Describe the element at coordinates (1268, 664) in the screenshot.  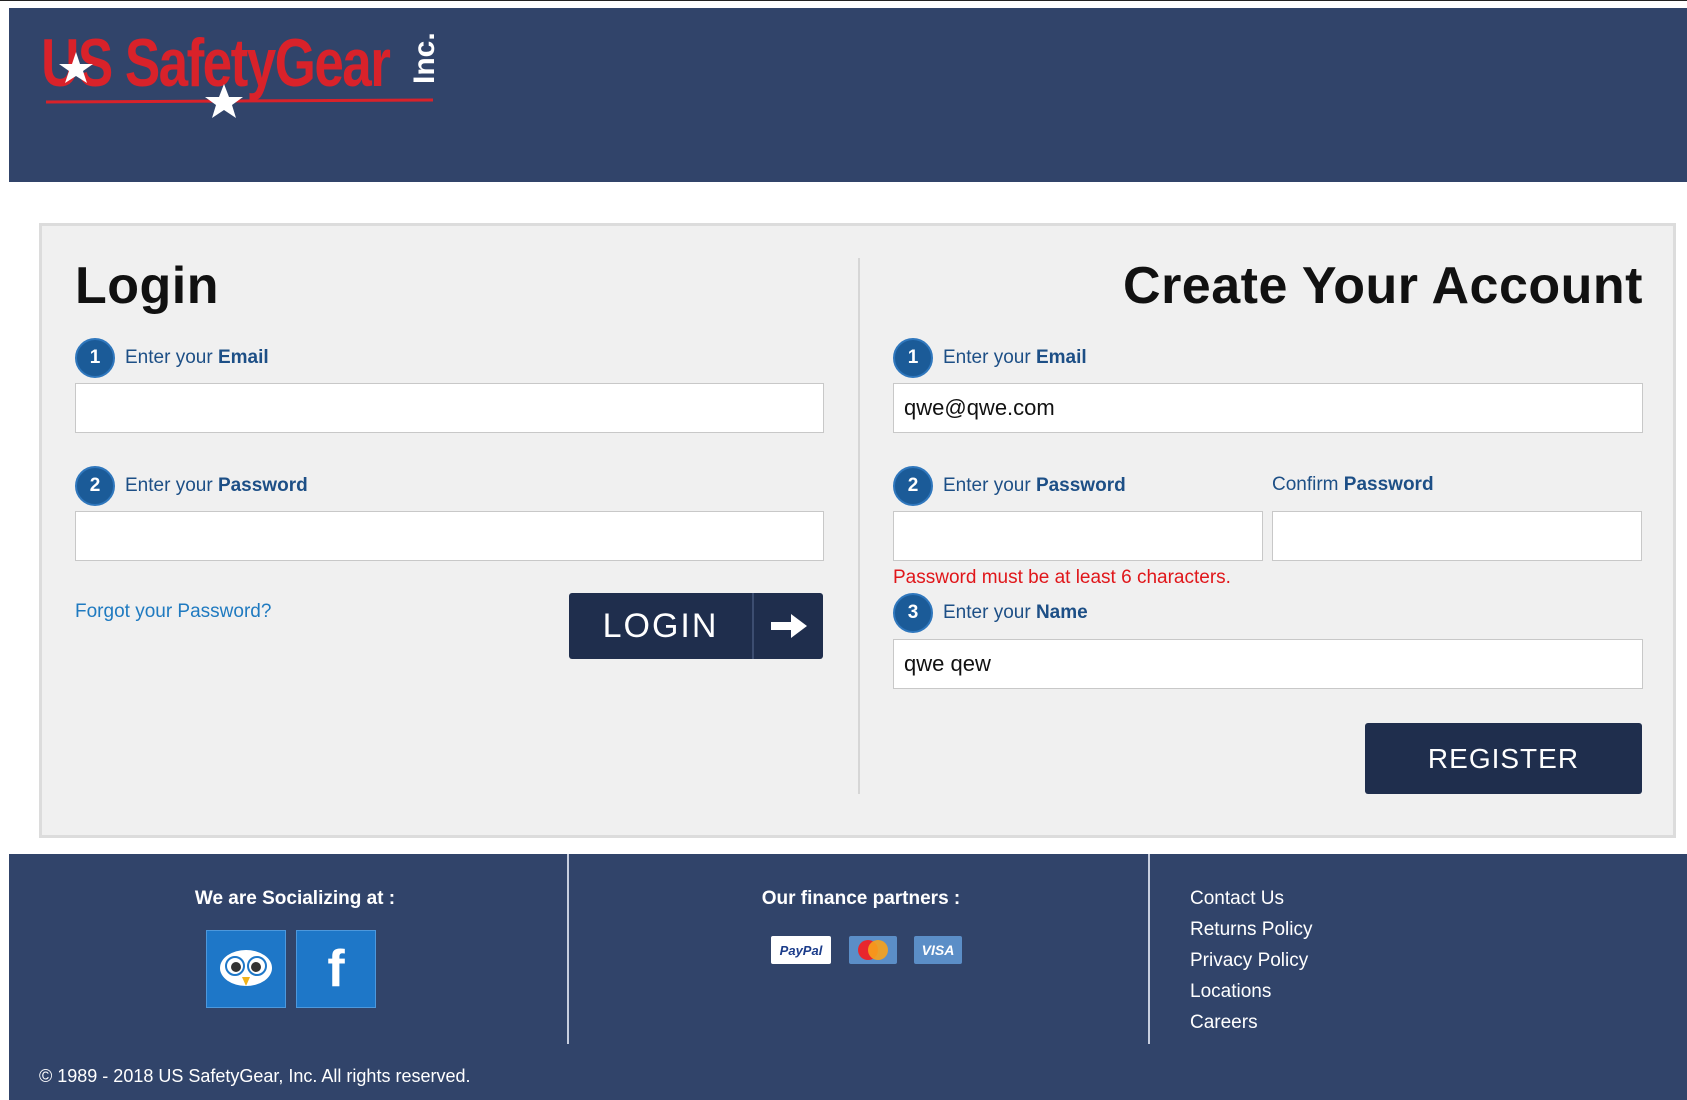
I see `register-name-input` at that location.